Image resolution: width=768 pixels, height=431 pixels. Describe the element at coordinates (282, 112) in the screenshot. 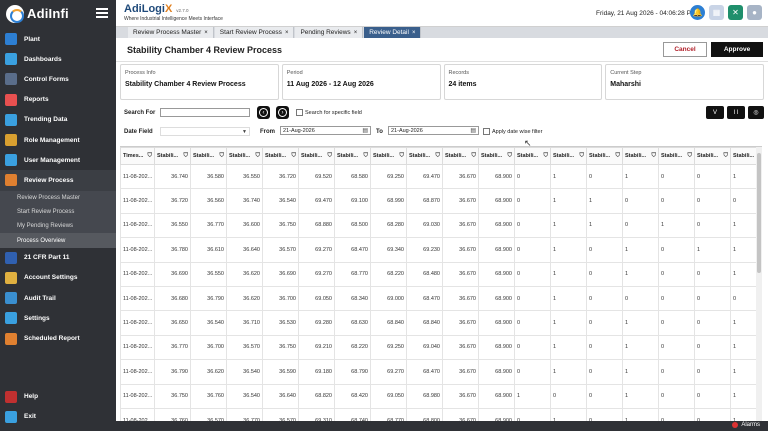

I see `next-button: ›` at that location.